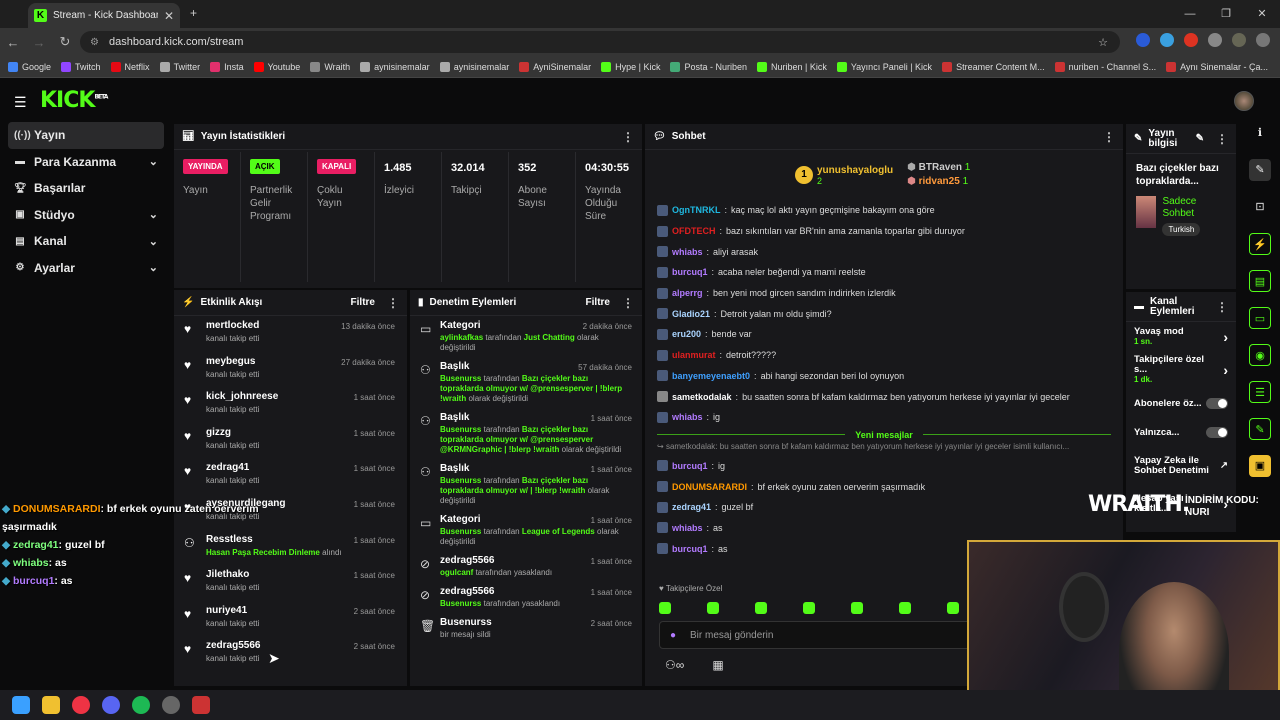 The height and width of the screenshot is (720, 1280). Describe the element at coordinates (141, 705) in the screenshot. I see `spotify-icon` at that location.